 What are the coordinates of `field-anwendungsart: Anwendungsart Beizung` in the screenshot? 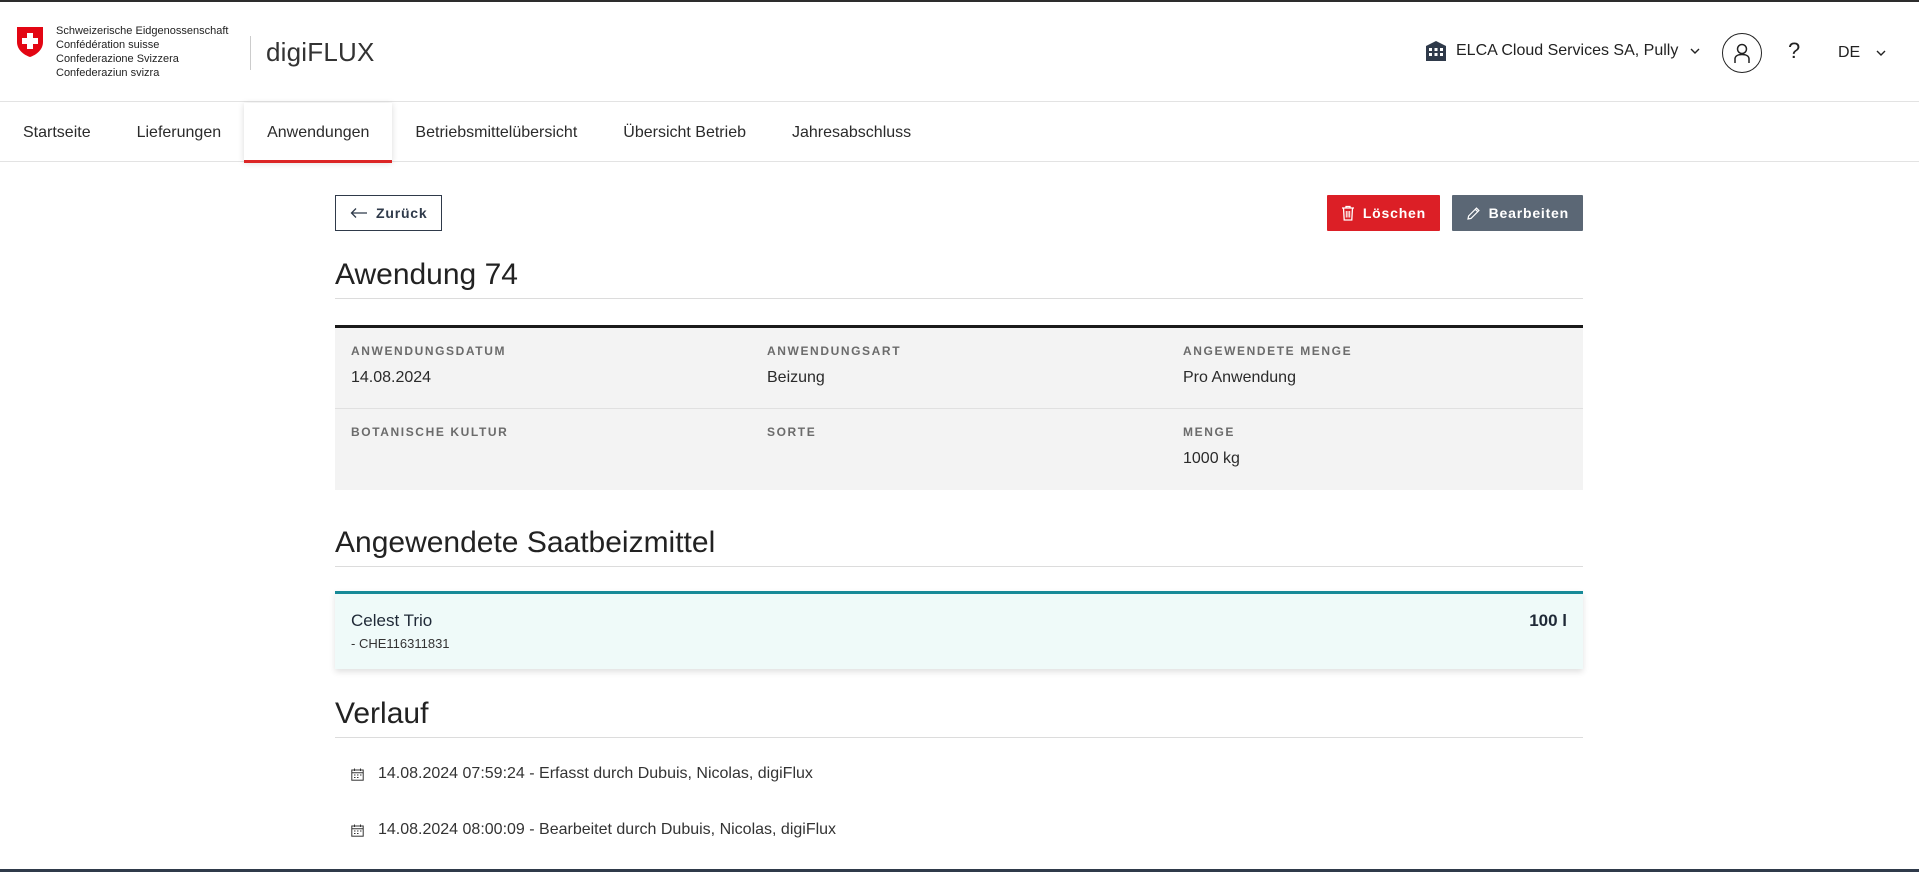 It's located at (959, 368).